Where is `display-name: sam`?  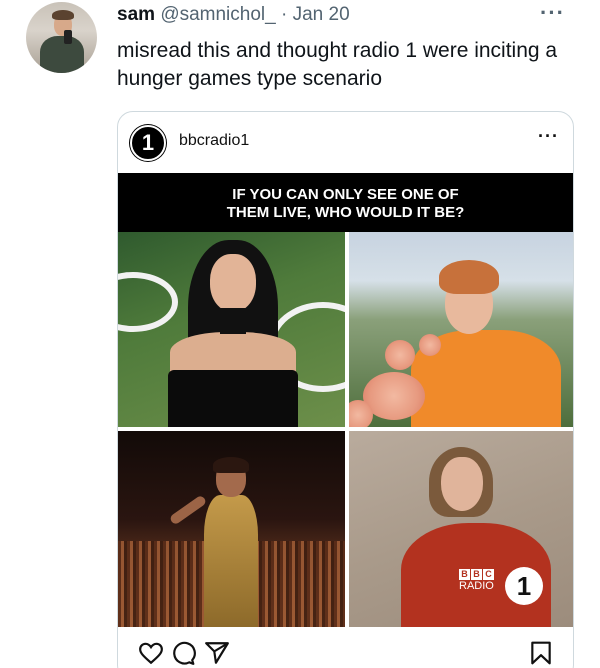
display-name: sam is located at coordinates (136, 14).